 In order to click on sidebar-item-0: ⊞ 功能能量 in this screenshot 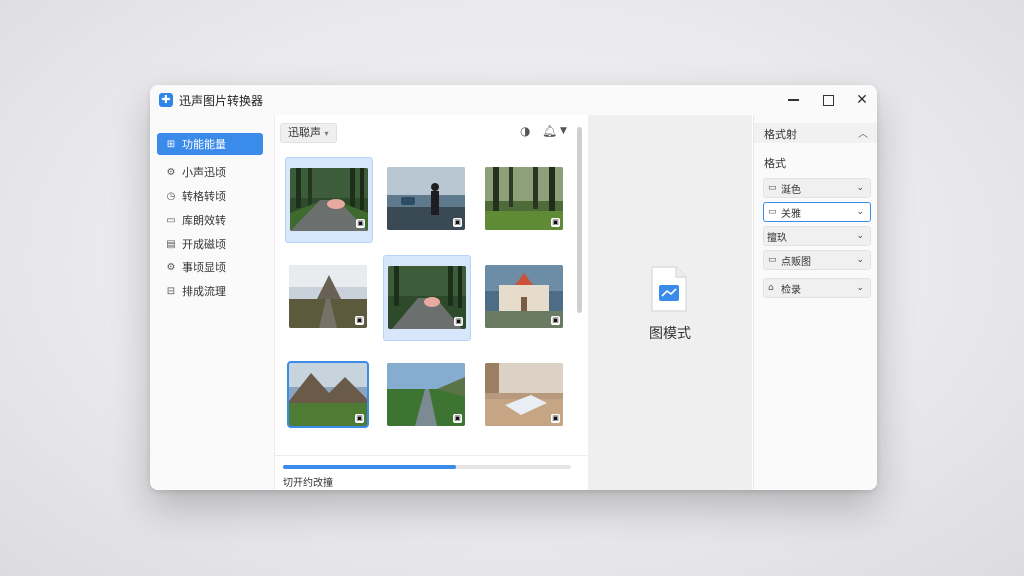, I will do `click(210, 144)`.